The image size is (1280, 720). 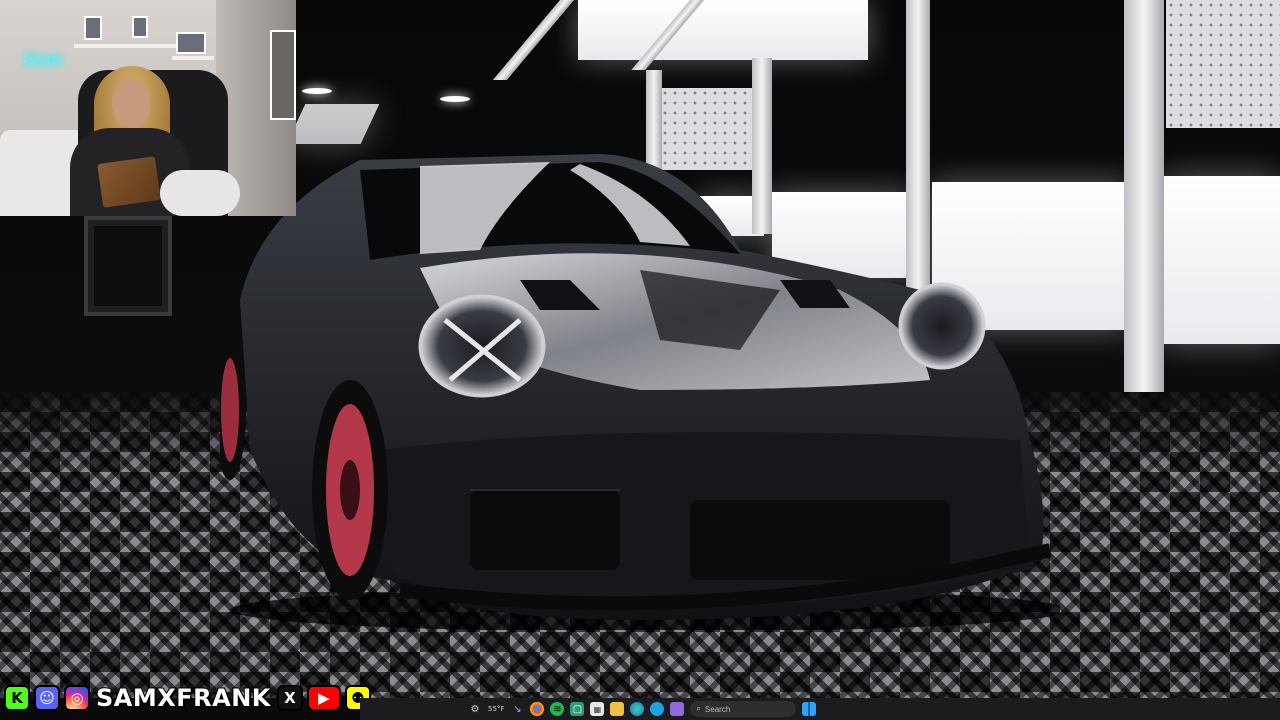 What do you see at coordinates (537, 709) in the screenshot?
I see `chrome-icon` at bounding box center [537, 709].